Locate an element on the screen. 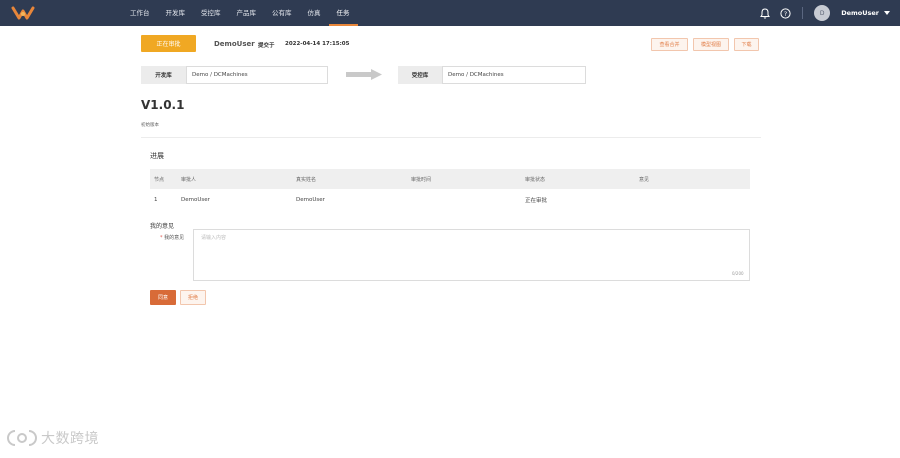  approve-button: 同意 is located at coordinates (163, 297).